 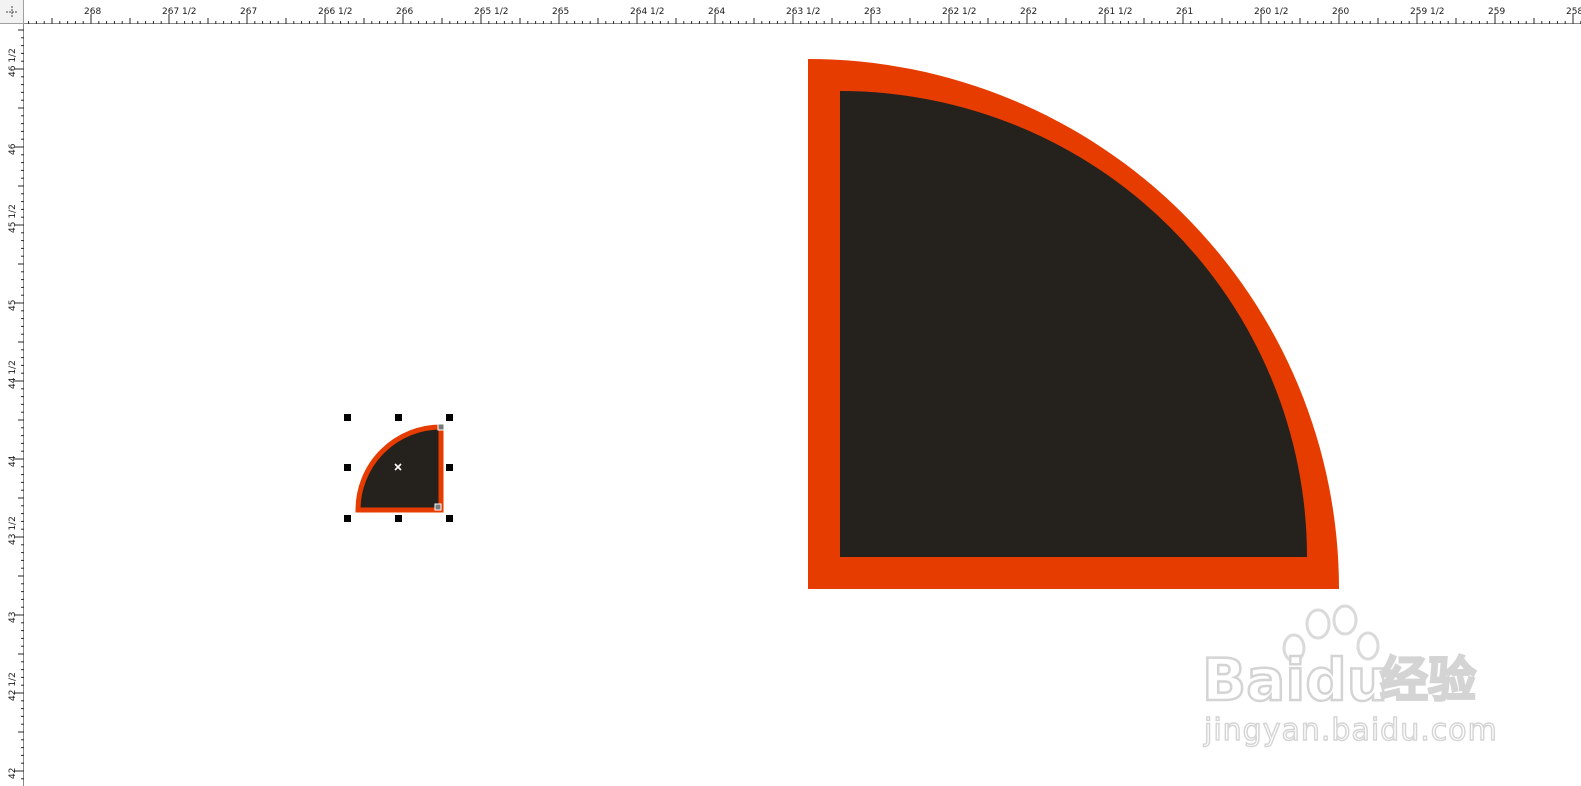 I want to click on ruler-label: 262, so click(x=1028, y=12).